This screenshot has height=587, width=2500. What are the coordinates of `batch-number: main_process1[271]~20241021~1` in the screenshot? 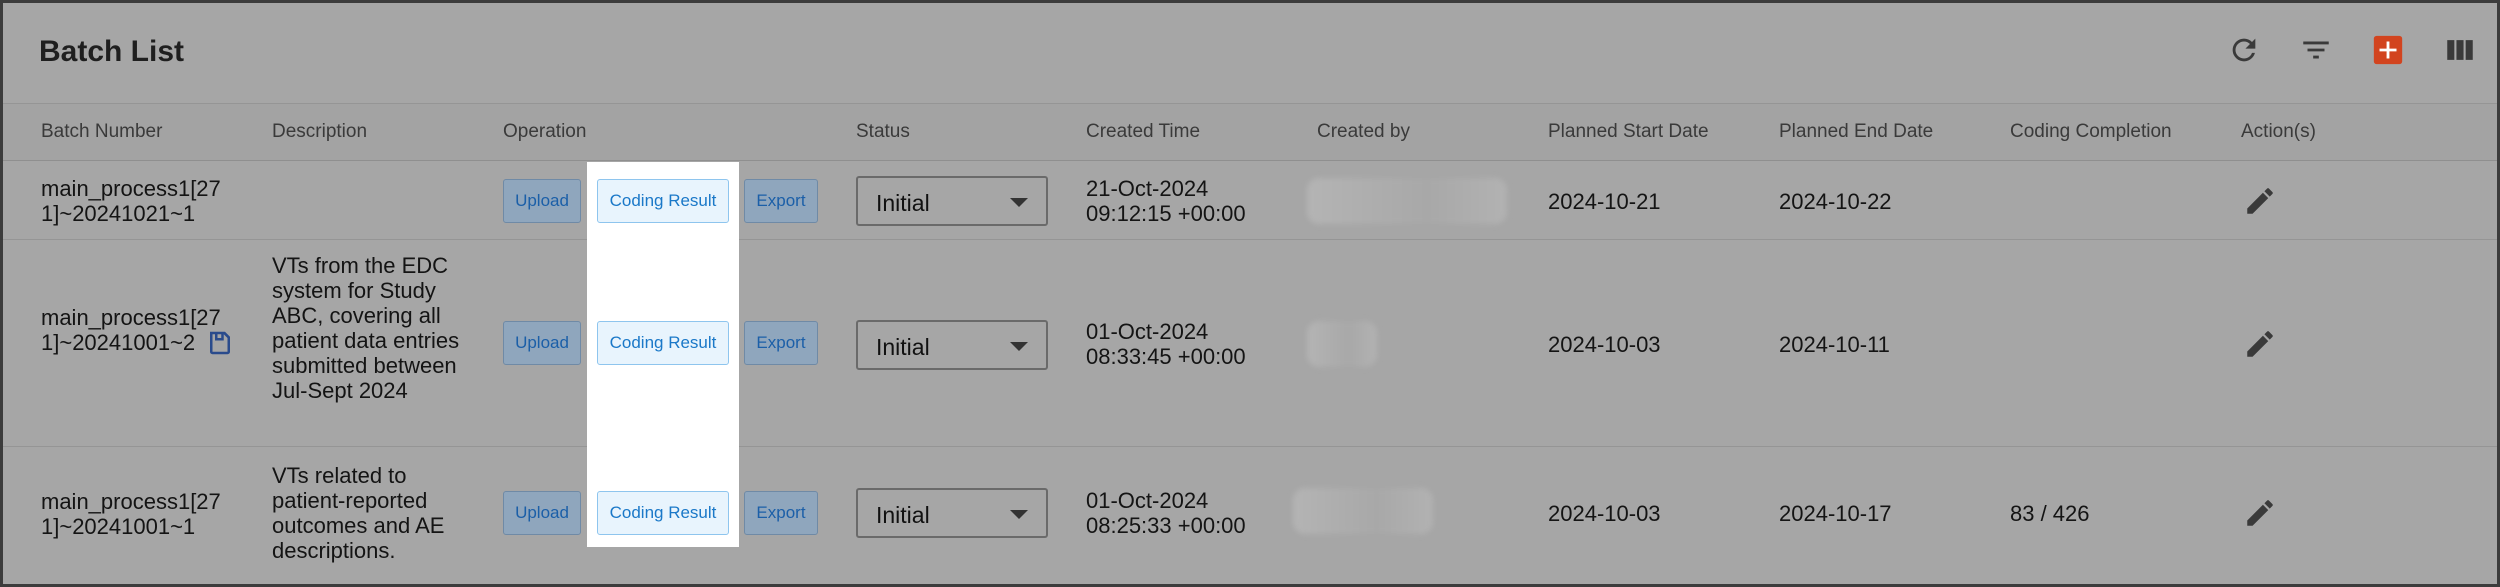 It's located at (131, 201).